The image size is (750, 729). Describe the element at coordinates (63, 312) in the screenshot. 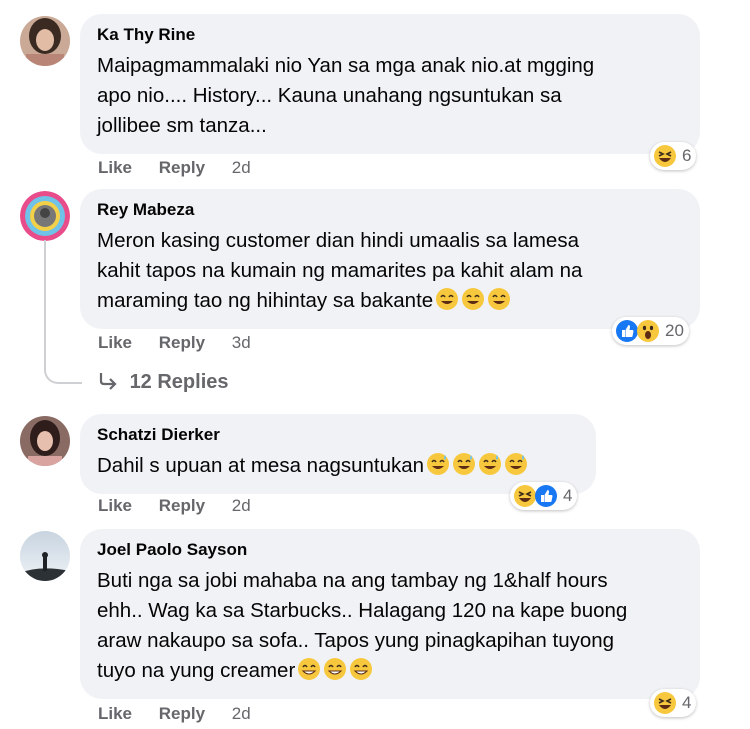

I see `thread-line` at that location.